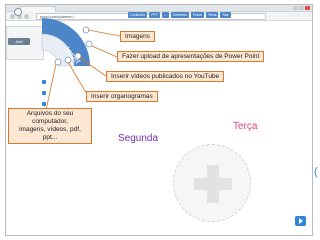 The height and width of the screenshot is (240, 320). Describe the element at coordinates (58, 62) in the screenshot. I see `file-option-icon` at that location.